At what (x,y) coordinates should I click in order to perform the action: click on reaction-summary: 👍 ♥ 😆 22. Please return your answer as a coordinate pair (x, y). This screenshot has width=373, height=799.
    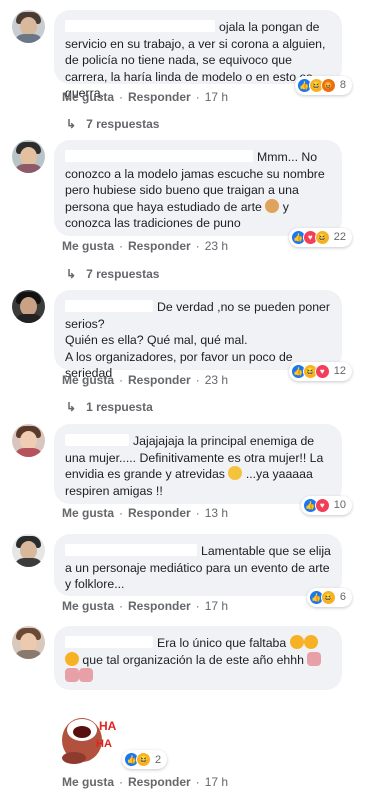
    Looking at the image, I should click on (320, 237).